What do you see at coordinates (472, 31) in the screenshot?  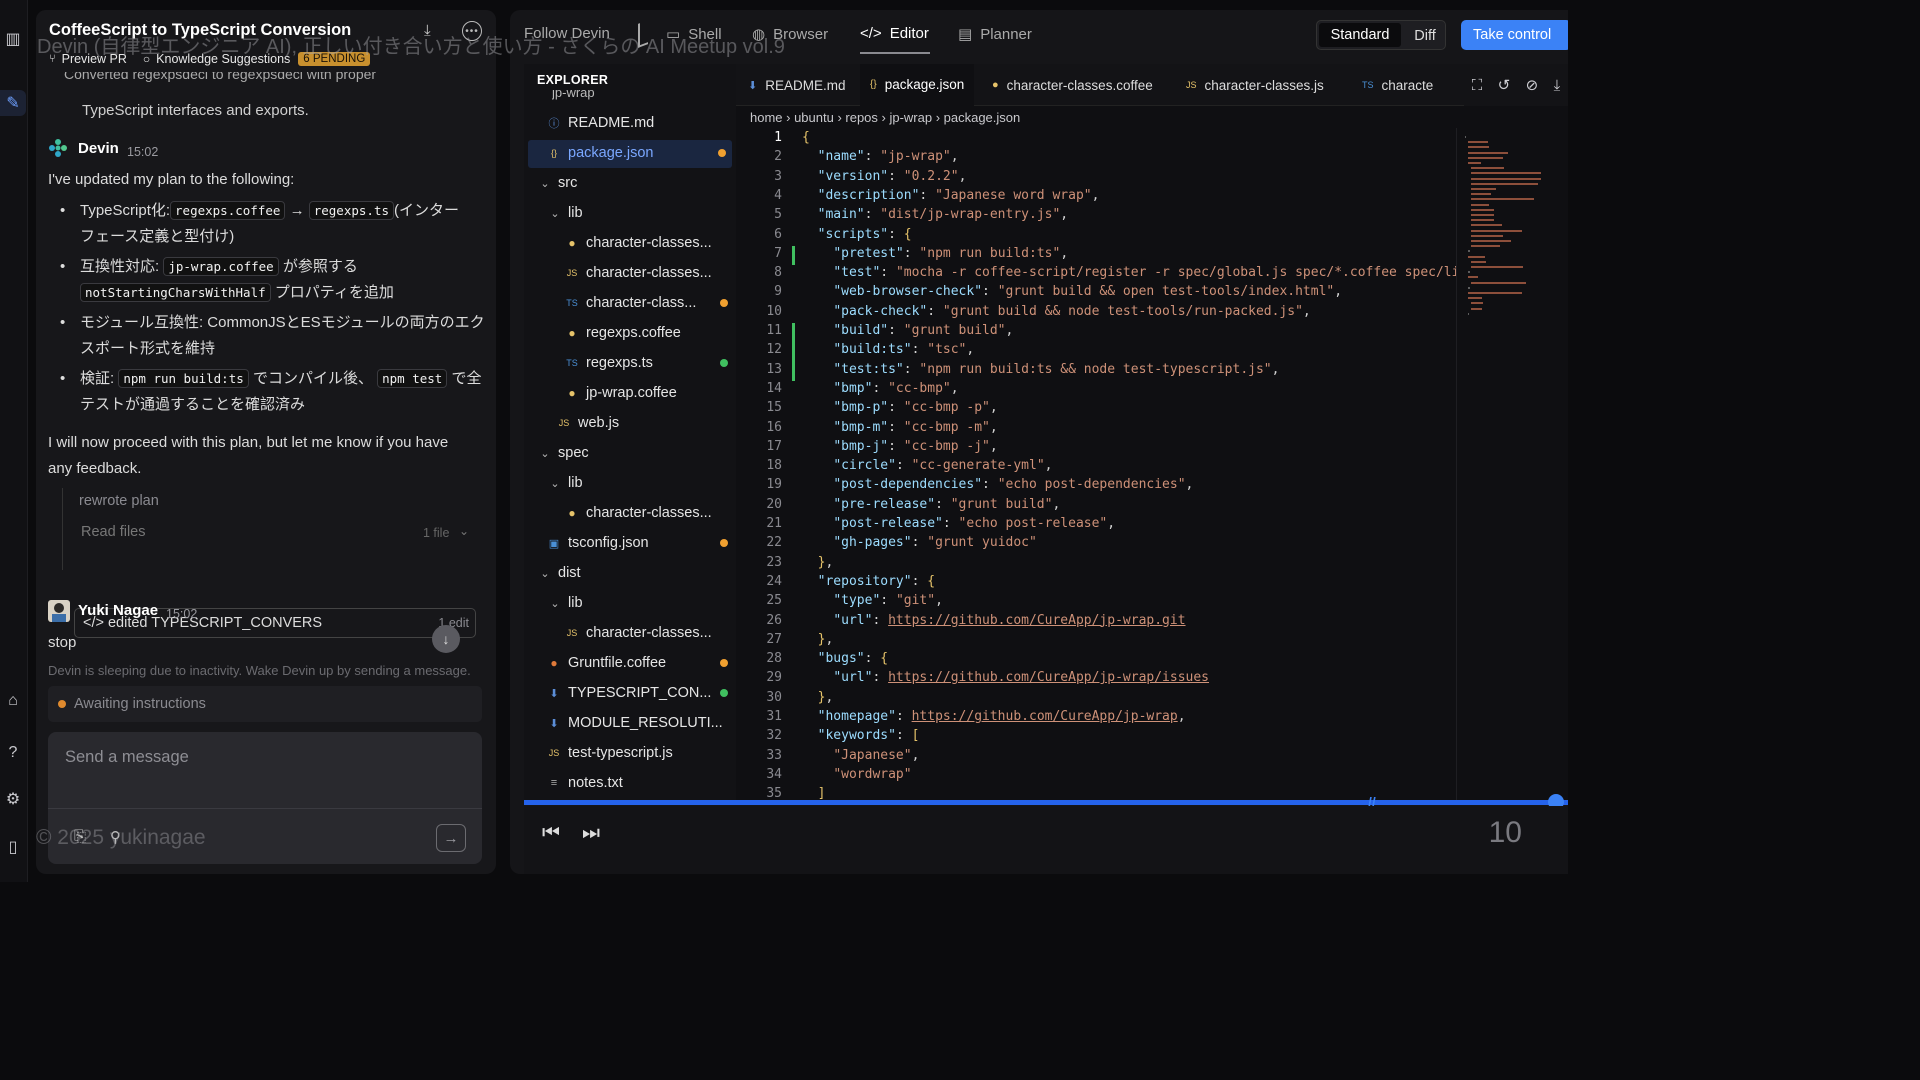 I see `more-options-icon: •••` at bounding box center [472, 31].